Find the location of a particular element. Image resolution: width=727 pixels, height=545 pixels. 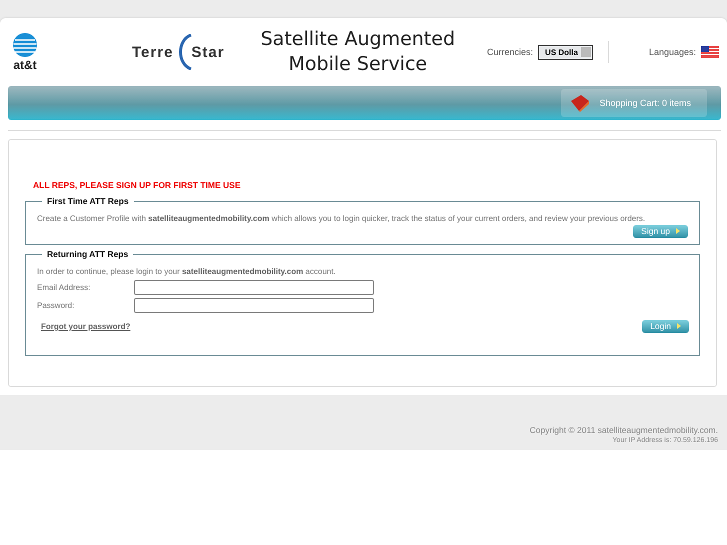

notice-text: ALL REPS, PLEASE SIGN UP FOR FIRST TIME USE is located at coordinates (137, 185).